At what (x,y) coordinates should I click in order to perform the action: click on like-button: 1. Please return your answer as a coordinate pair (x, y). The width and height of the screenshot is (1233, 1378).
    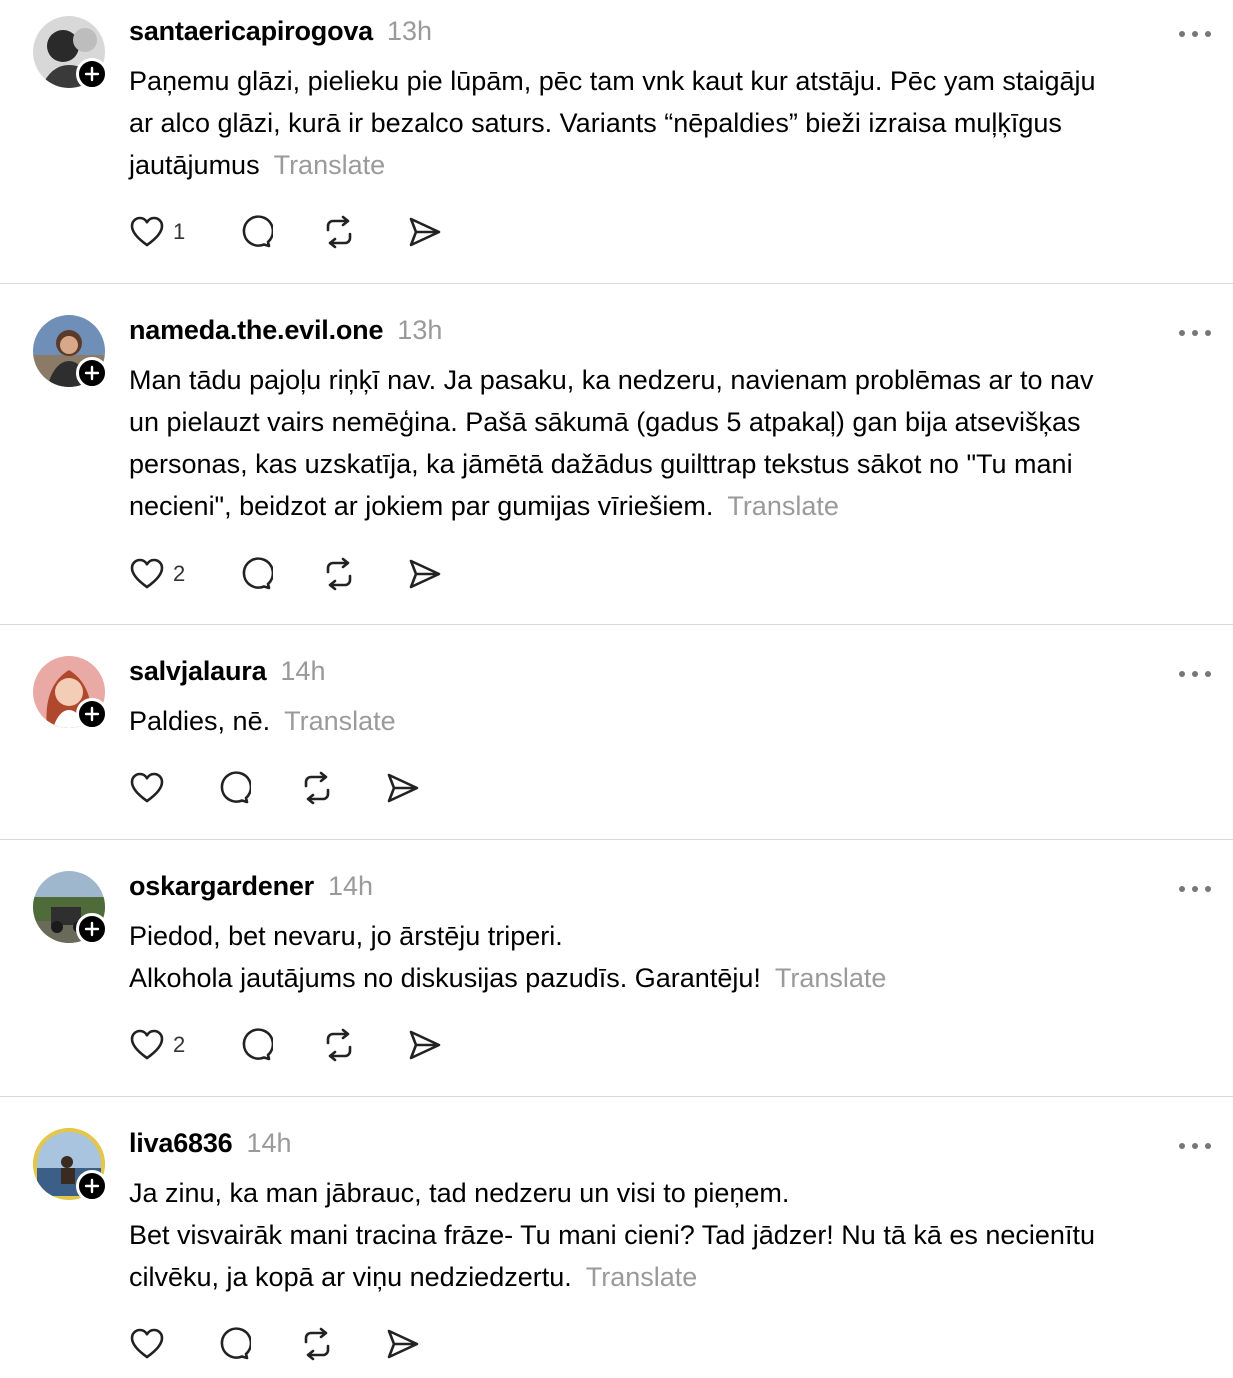
    Looking at the image, I should click on (157, 232).